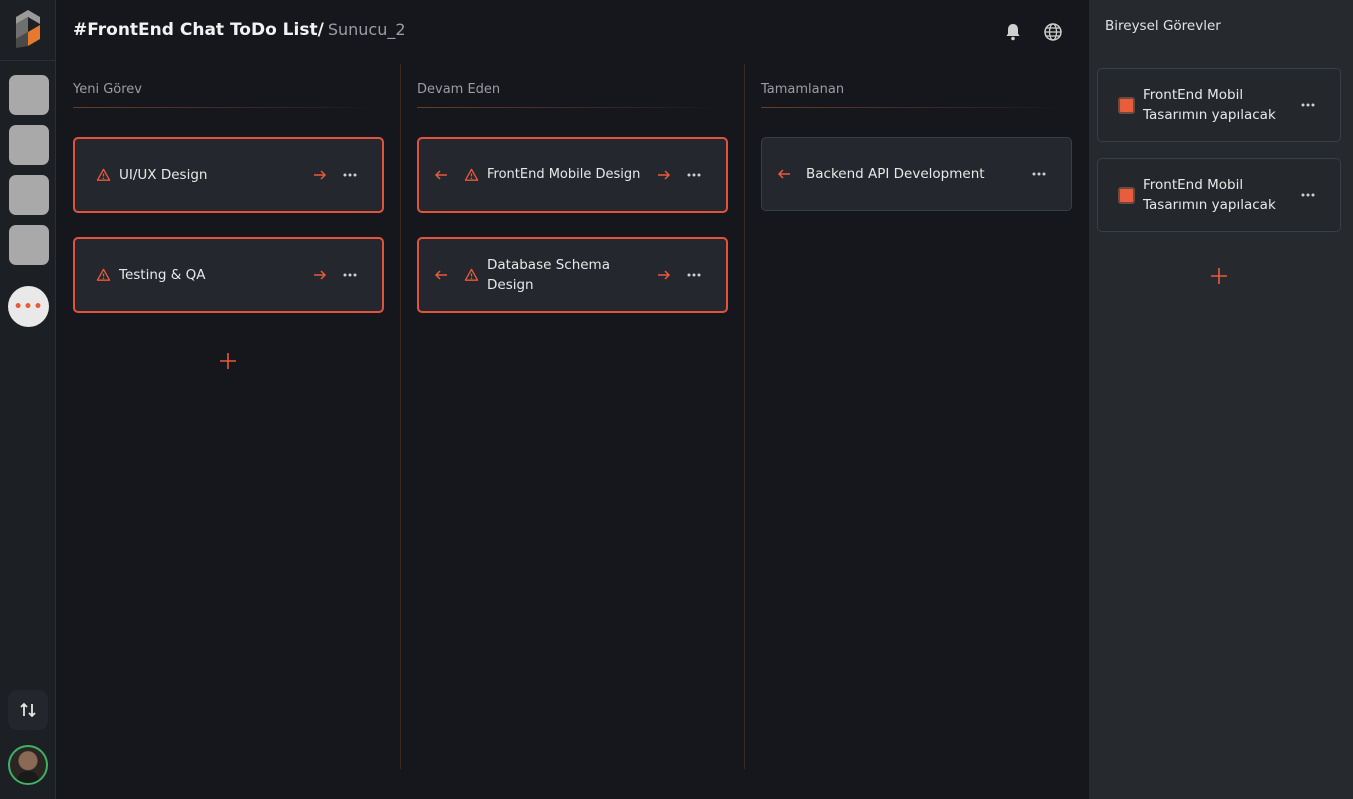 The image size is (1353, 799). I want to click on add-personal-task-plus-icon, so click(1219, 276).